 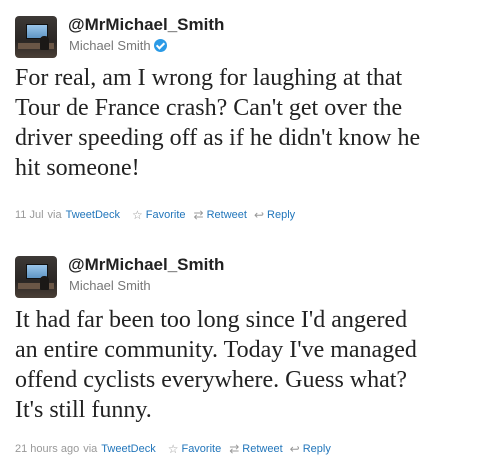 I want to click on timestamp: 21 hours ago, so click(x=47, y=449).